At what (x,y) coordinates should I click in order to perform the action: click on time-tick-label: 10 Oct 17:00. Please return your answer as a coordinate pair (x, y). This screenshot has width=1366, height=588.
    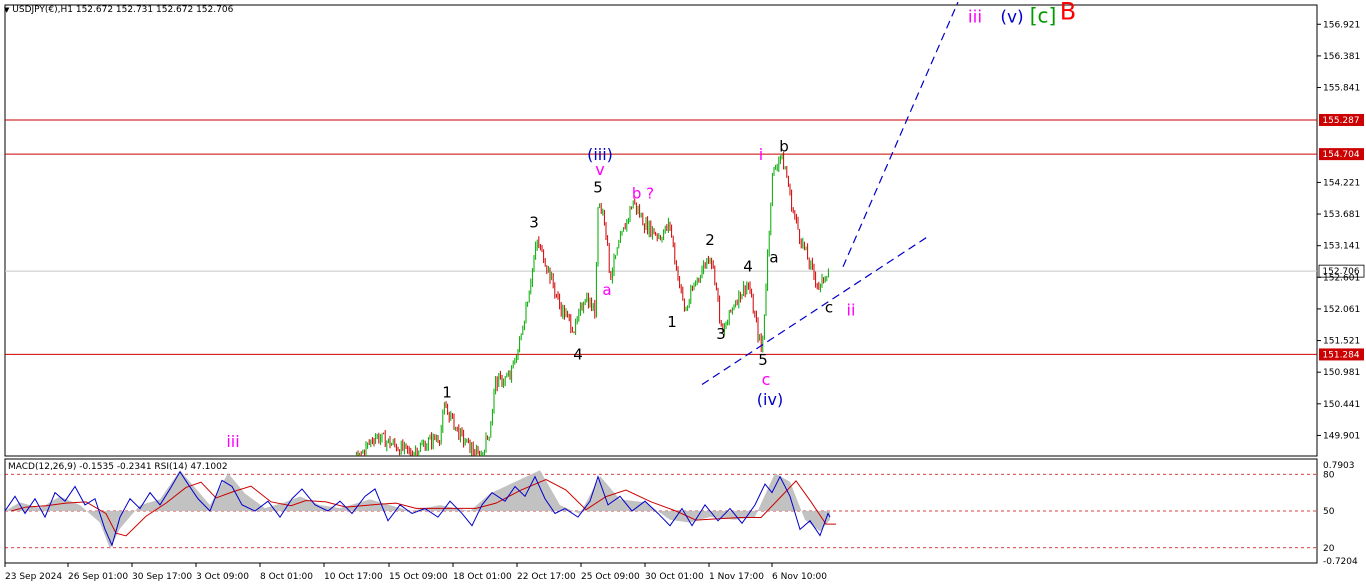
    Looking at the image, I should click on (353, 577).